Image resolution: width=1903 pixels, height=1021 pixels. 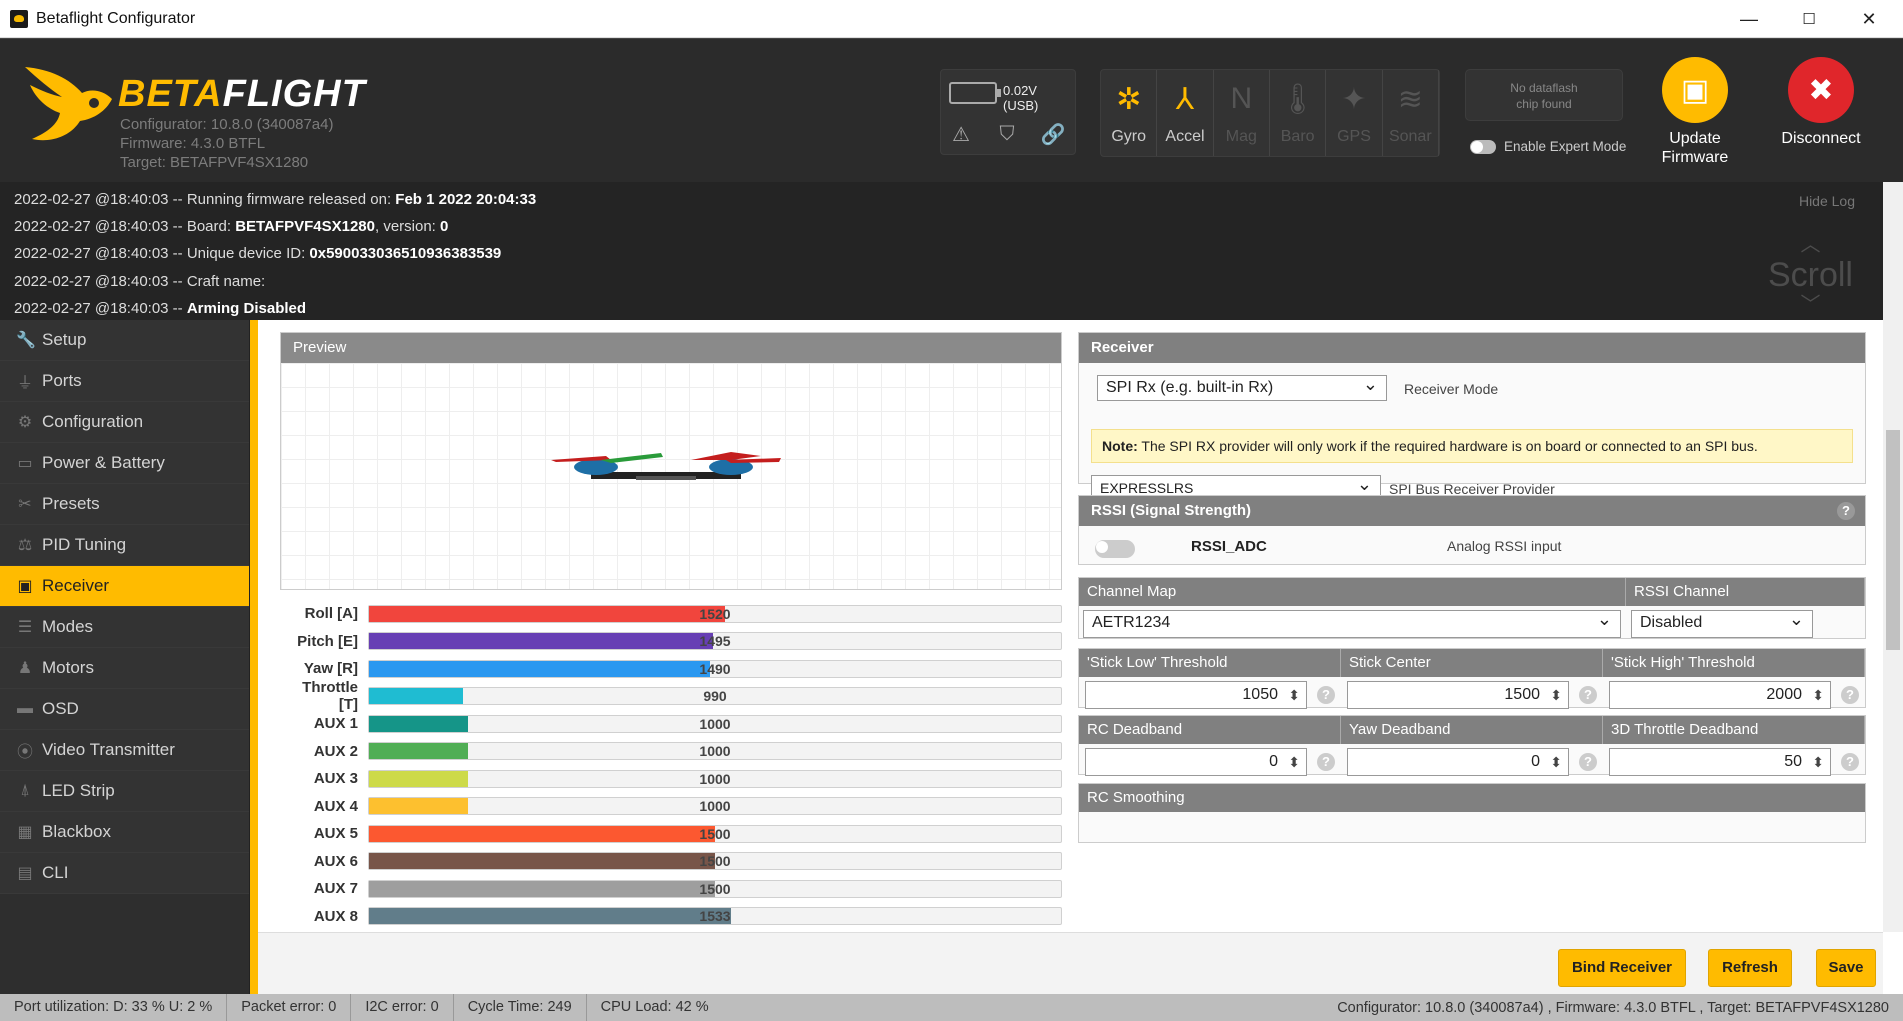 I want to click on tab-motors: ♟ Motors, so click(x=124, y=668).